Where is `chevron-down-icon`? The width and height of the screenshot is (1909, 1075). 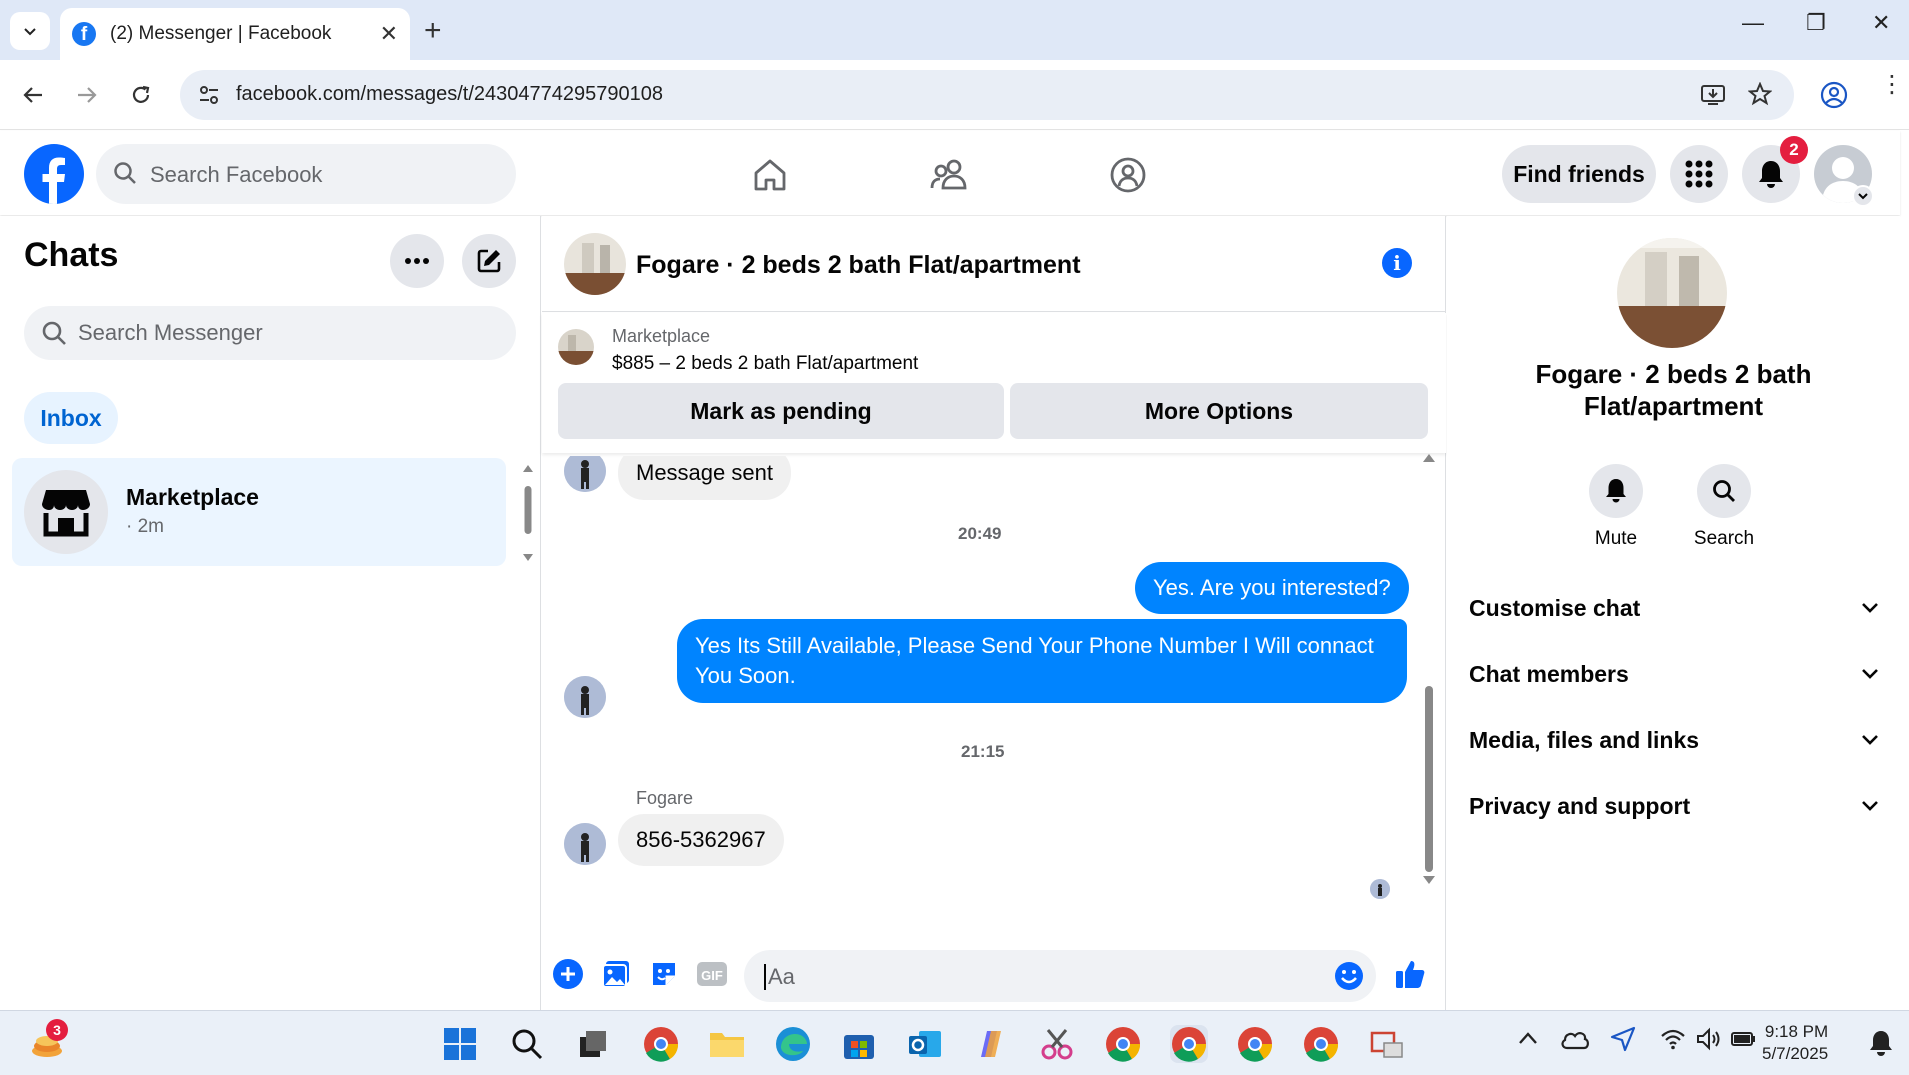
chevron-down-icon is located at coordinates (1870, 740).